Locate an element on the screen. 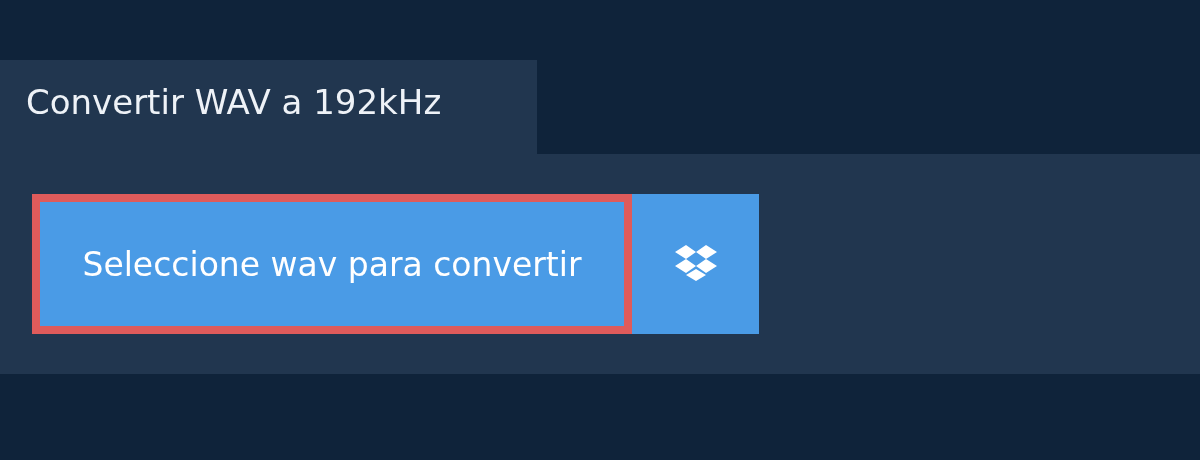  dropbox-button is located at coordinates (695, 264).